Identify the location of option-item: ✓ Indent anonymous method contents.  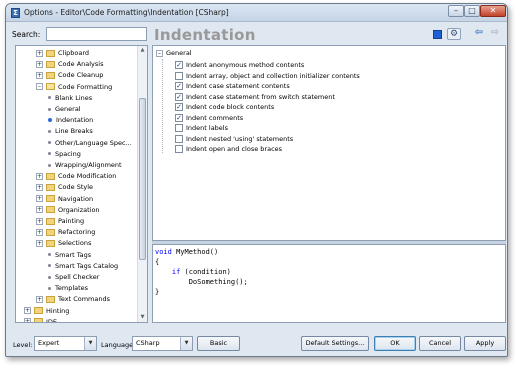
(239, 65).